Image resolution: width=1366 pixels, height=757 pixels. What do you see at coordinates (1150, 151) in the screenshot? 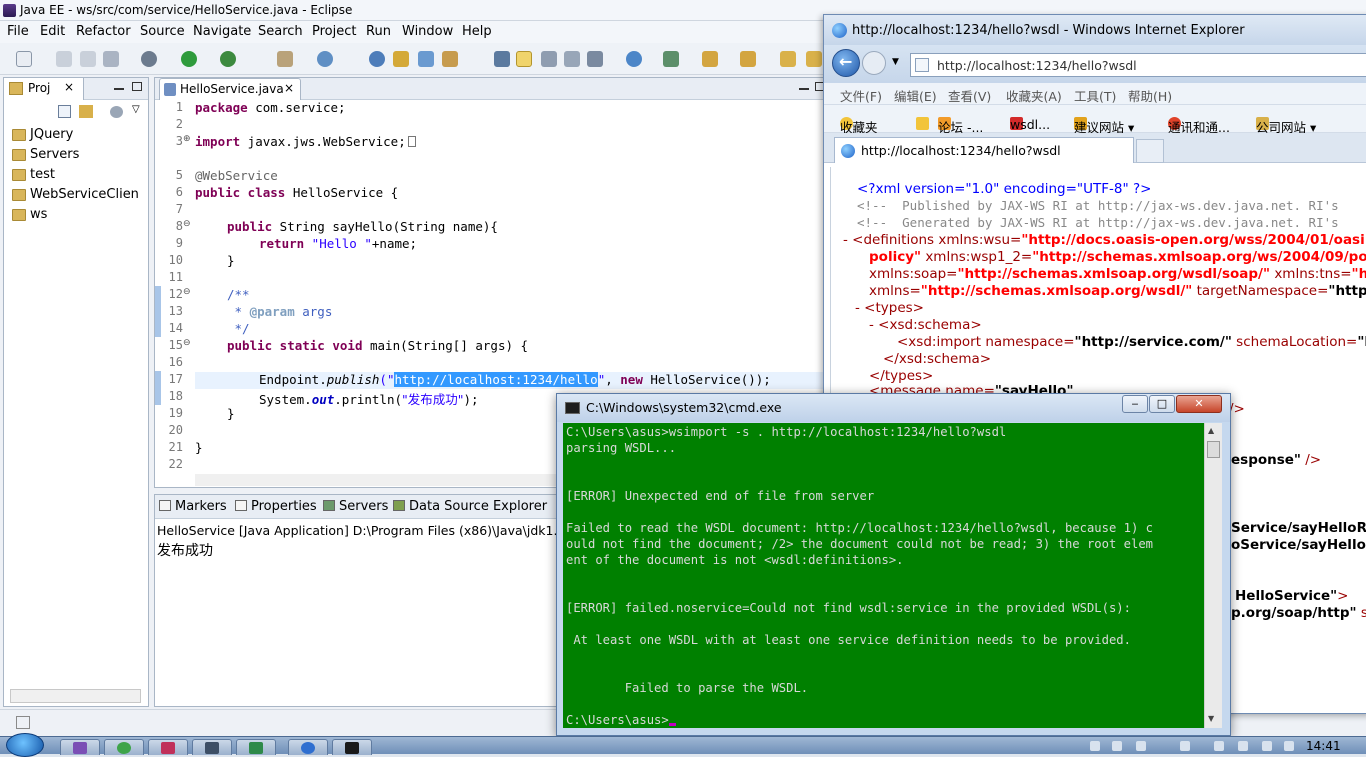
I see `new-tab-button` at bounding box center [1150, 151].